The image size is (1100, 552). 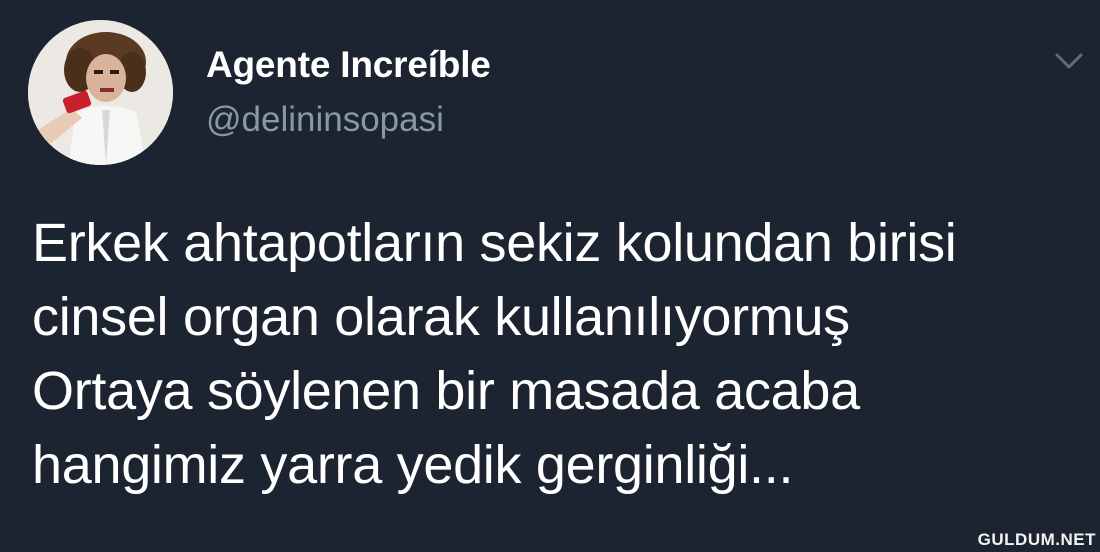 What do you see at coordinates (1069, 61) in the screenshot?
I see `chevron-down-icon` at bounding box center [1069, 61].